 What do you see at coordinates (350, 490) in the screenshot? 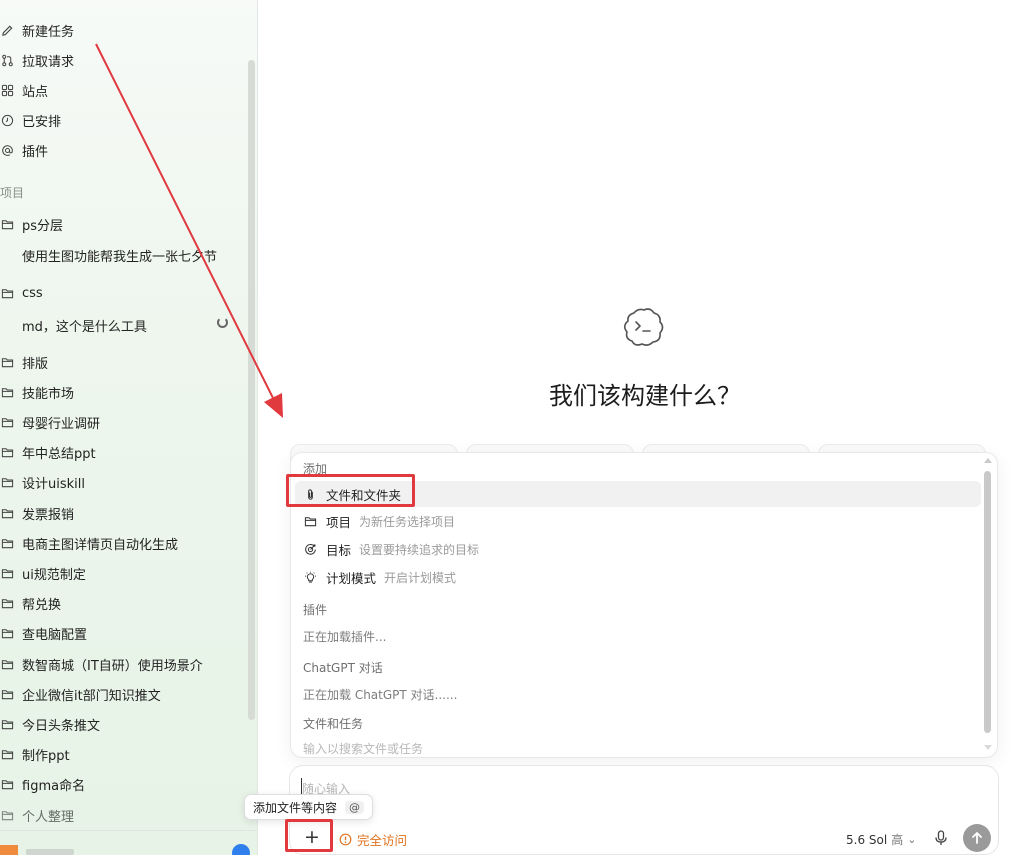
I see `highlight-box-files` at bounding box center [350, 490].